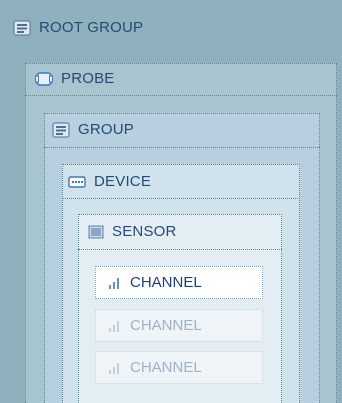  I want to click on root-group-header: ROOT GROUP, so click(78, 27).